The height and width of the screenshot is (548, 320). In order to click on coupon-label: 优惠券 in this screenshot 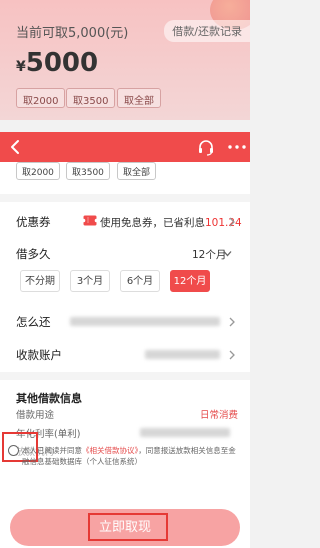, I will do `click(33, 222)`.